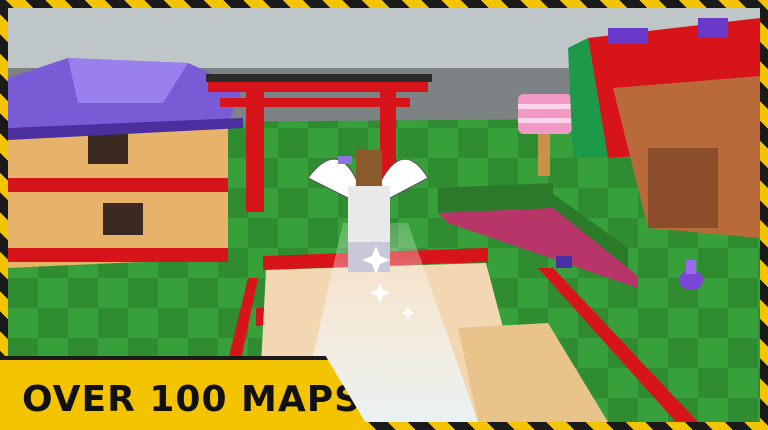  What do you see at coordinates (200, 399) in the screenshot?
I see `caption-text: OVER 100 MAPS!` at bounding box center [200, 399].